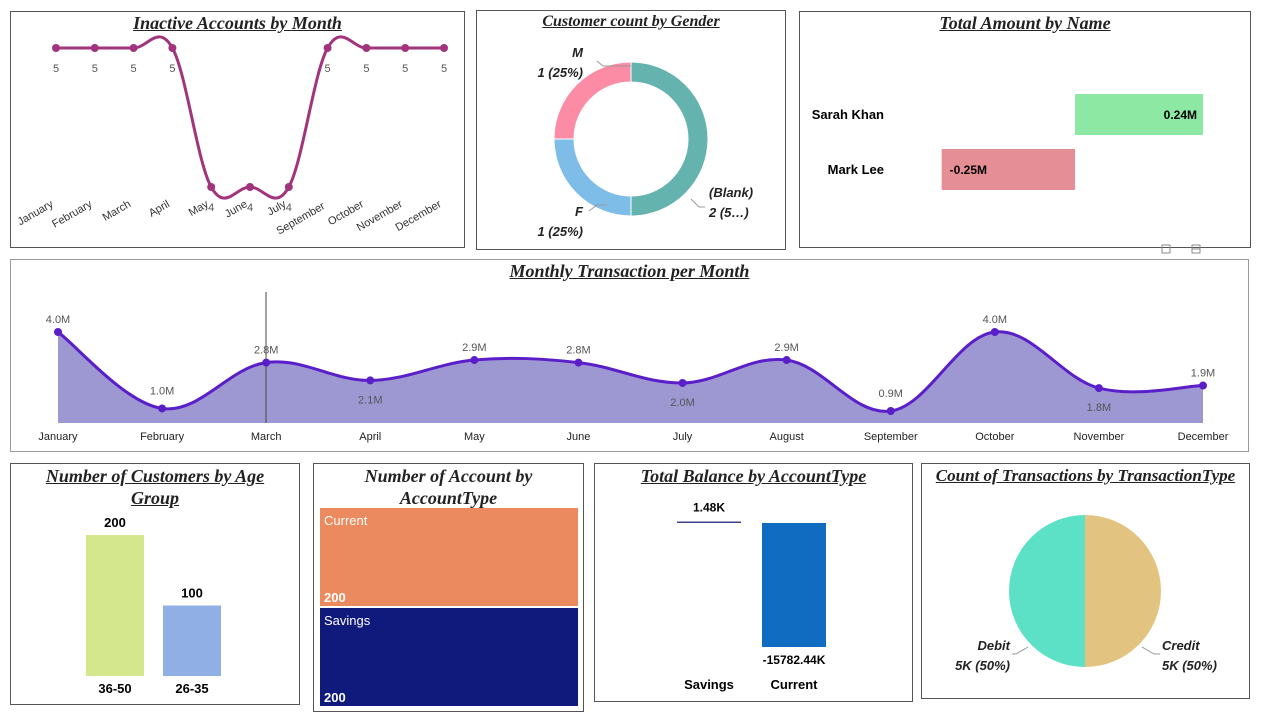 The height and width of the screenshot is (713, 1263). What do you see at coordinates (115, 522) in the screenshot?
I see `age-value-label: 200` at bounding box center [115, 522].